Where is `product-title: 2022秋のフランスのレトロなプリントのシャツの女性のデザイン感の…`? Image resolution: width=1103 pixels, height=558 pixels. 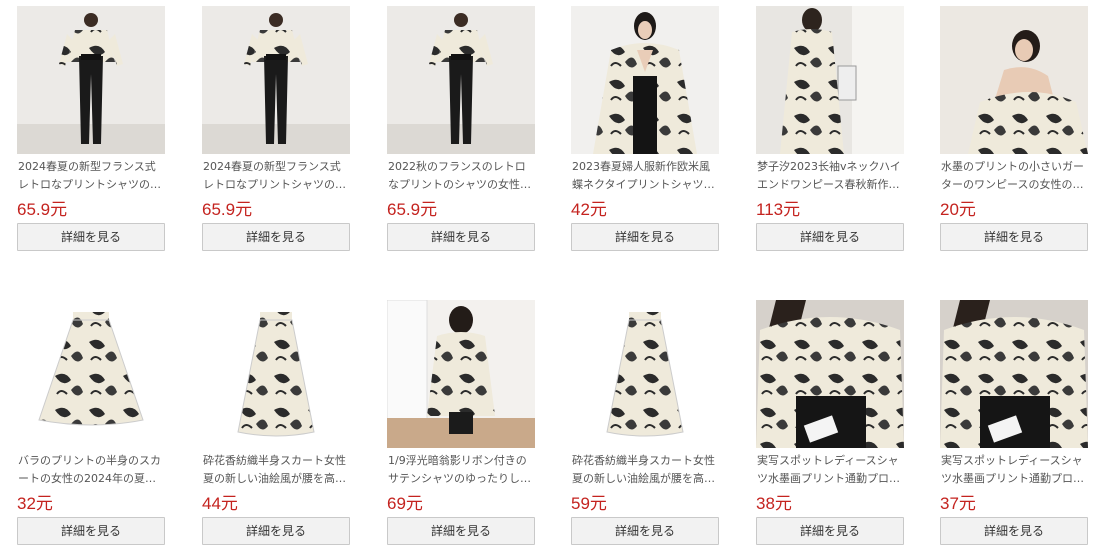 product-title: 2022秋のフランスのレトロなプリントのシャツの女性のデザイン感の… is located at coordinates (461, 176).